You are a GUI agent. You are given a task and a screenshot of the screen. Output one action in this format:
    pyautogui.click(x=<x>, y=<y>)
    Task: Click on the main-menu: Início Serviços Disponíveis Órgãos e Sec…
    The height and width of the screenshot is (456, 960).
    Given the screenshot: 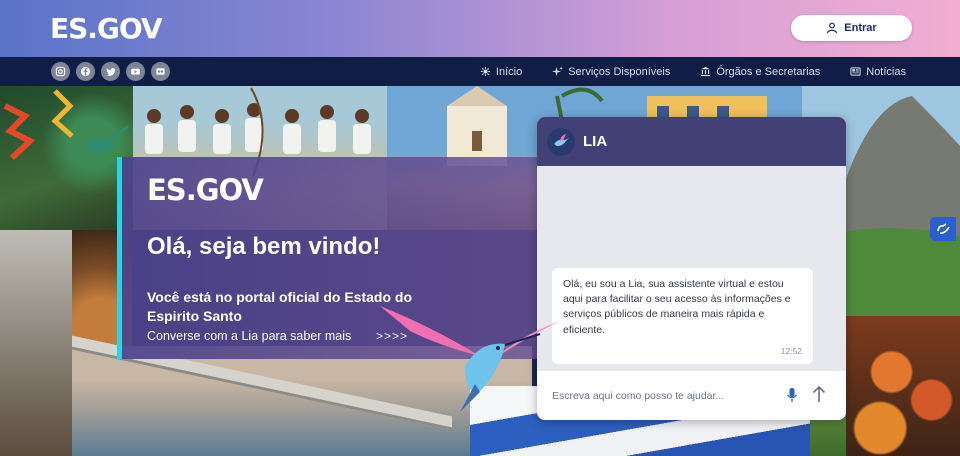 What is the action you would take?
    pyautogui.click(x=693, y=71)
    